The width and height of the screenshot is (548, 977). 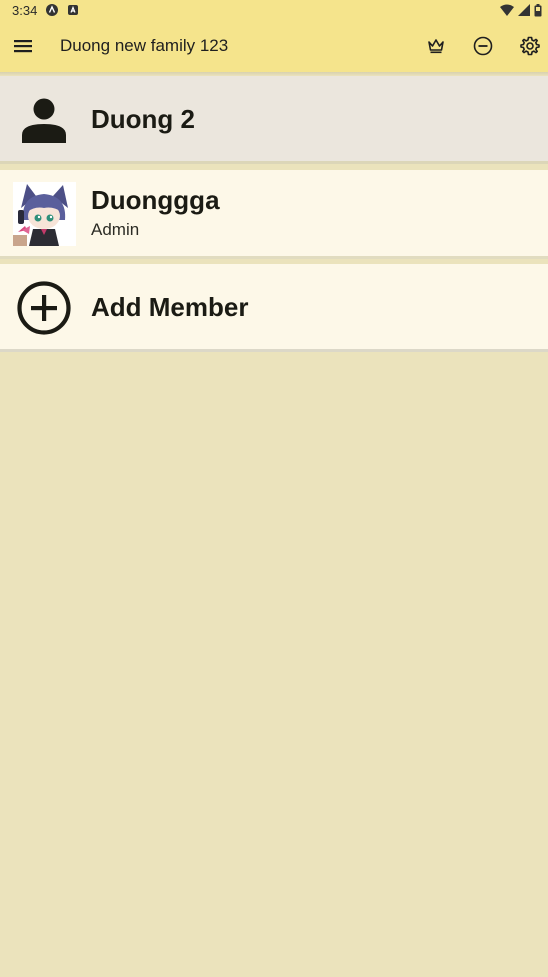 I want to click on menu-icon, so click(x=23, y=46).